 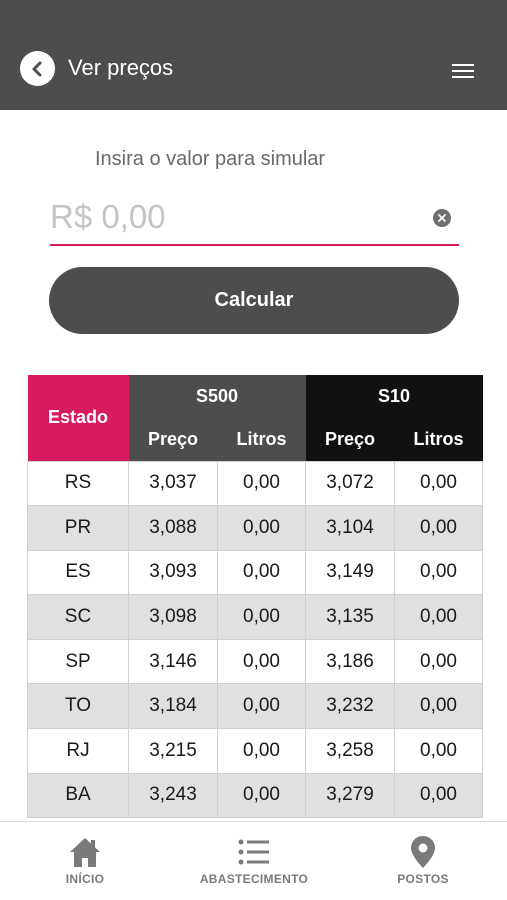 I want to click on estado-cell: SP, so click(x=78, y=661).